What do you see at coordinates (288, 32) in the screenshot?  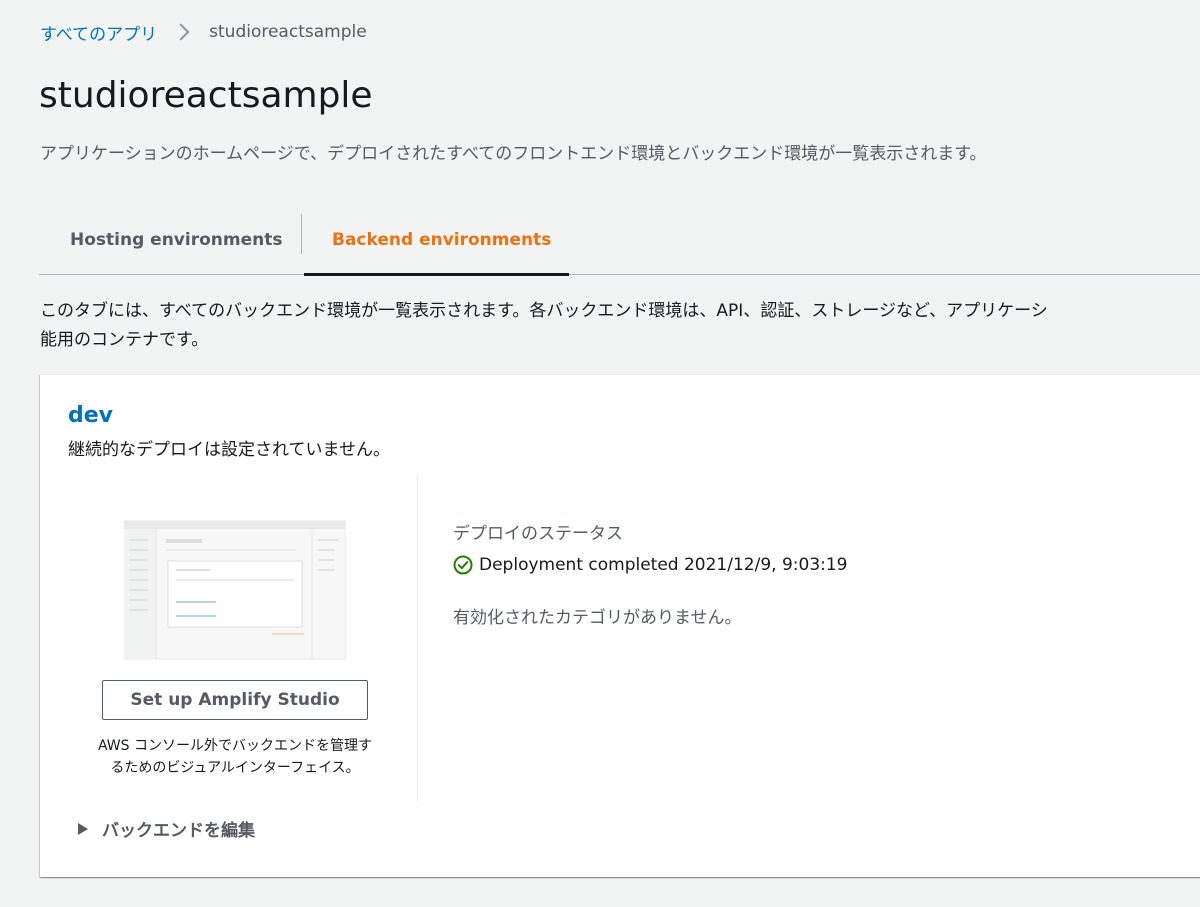 I see `breadcrumb-current: studioreactsample` at bounding box center [288, 32].